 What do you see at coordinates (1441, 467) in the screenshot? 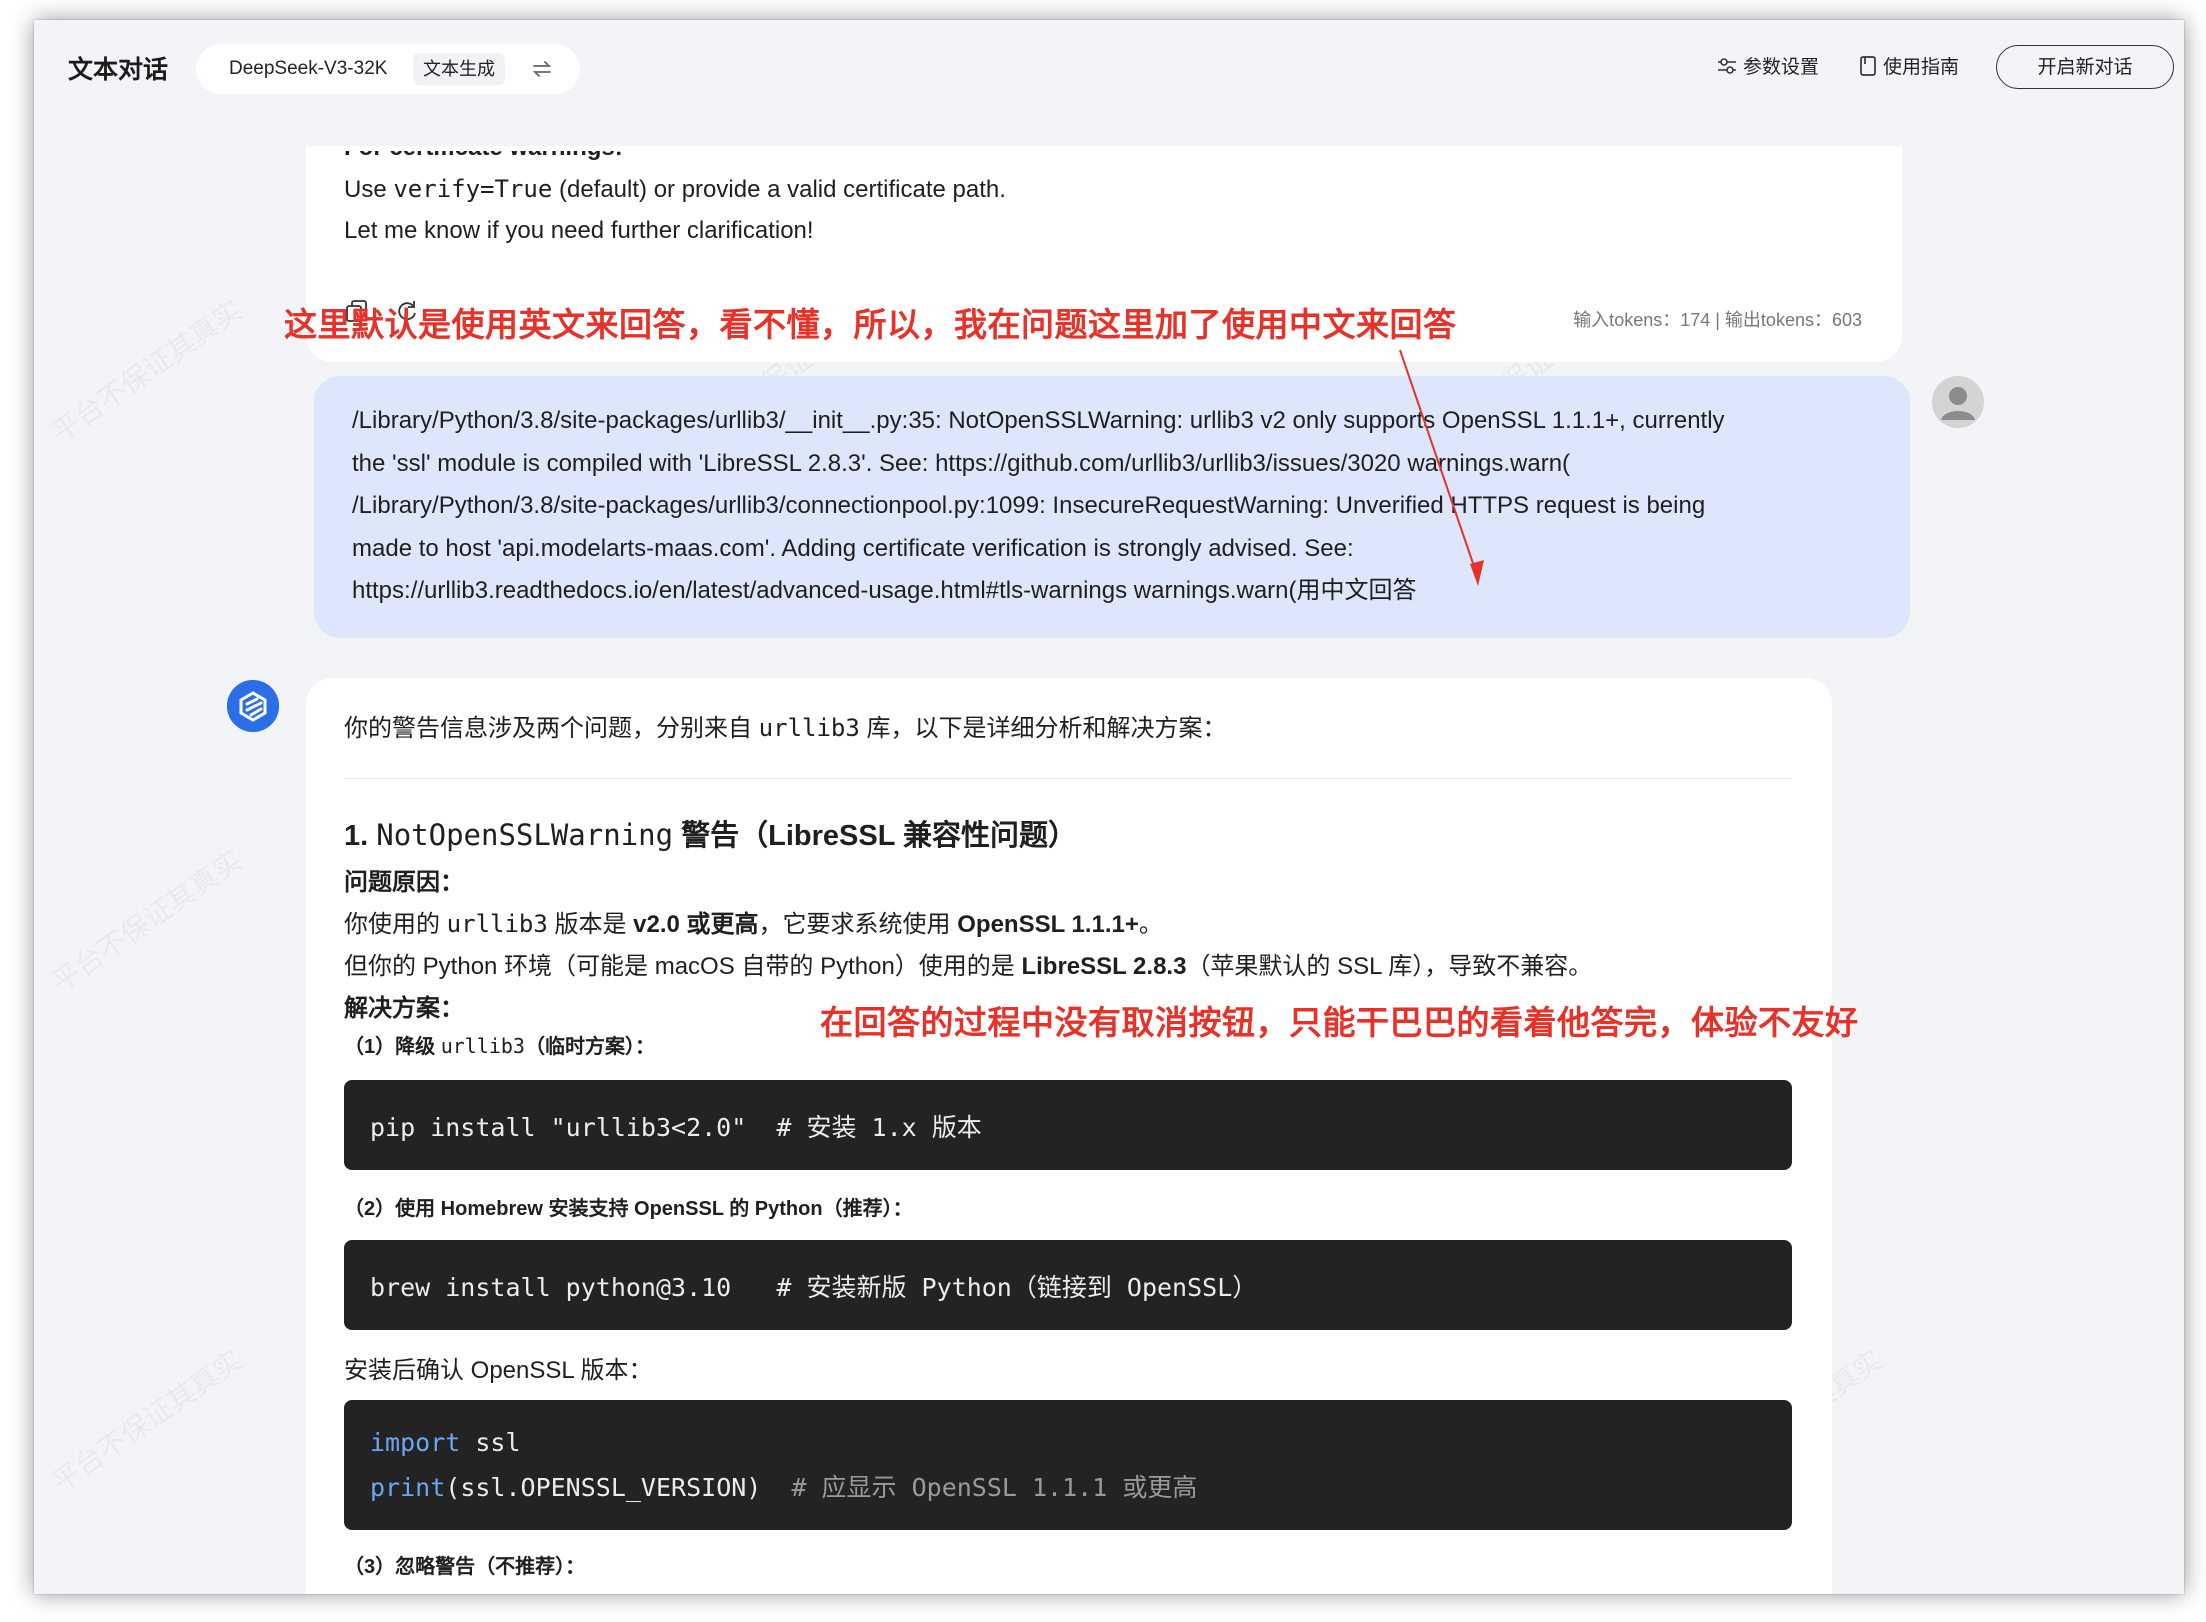
I see `annotation-arrow` at bounding box center [1441, 467].